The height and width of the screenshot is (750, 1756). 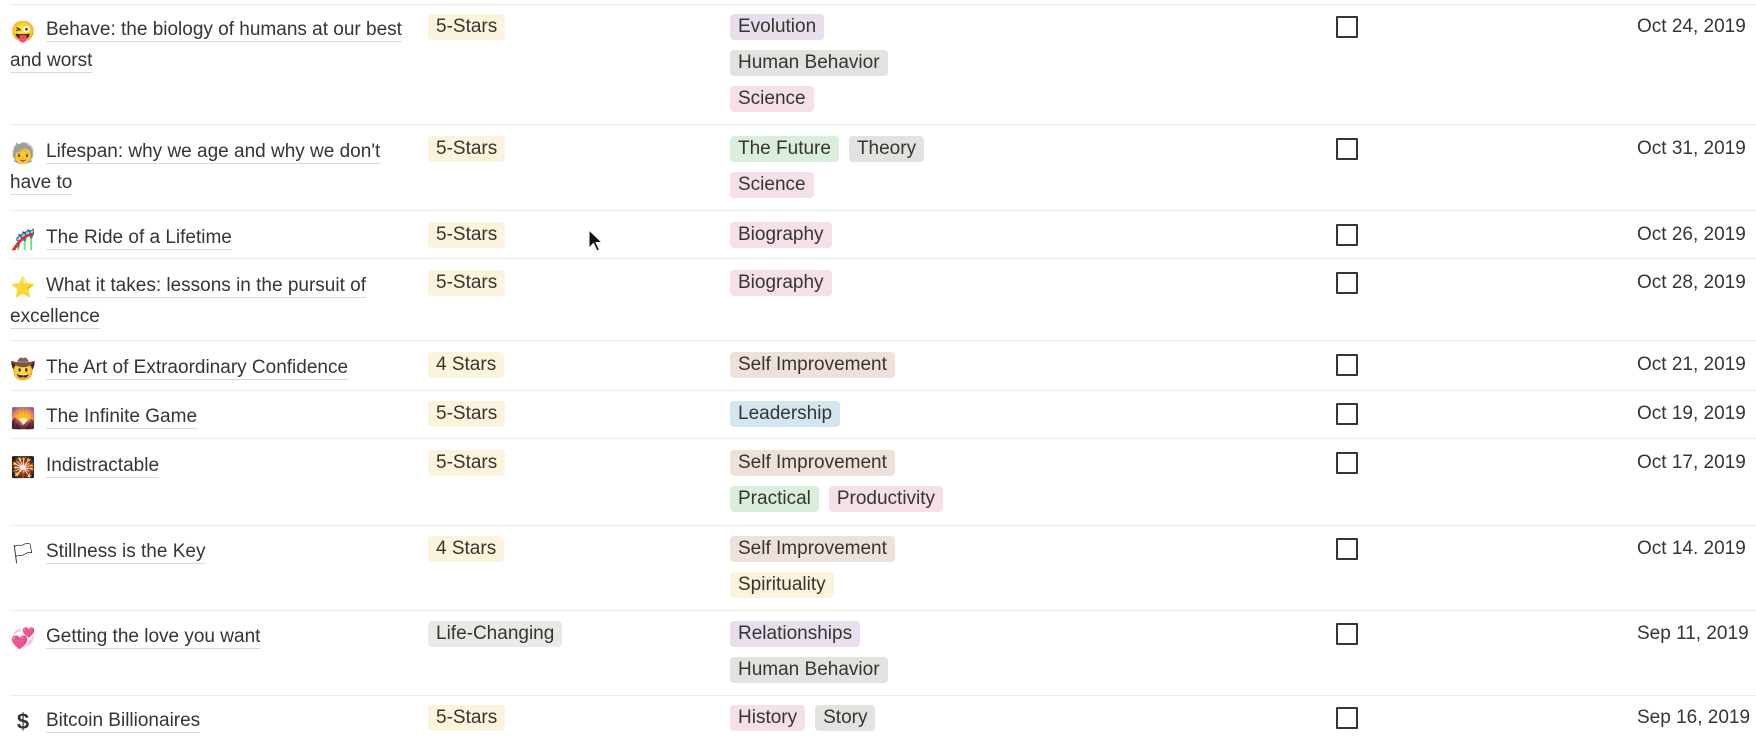 I want to click on book-title-cell: 🌄 The Infinite Game, so click(x=207, y=416).